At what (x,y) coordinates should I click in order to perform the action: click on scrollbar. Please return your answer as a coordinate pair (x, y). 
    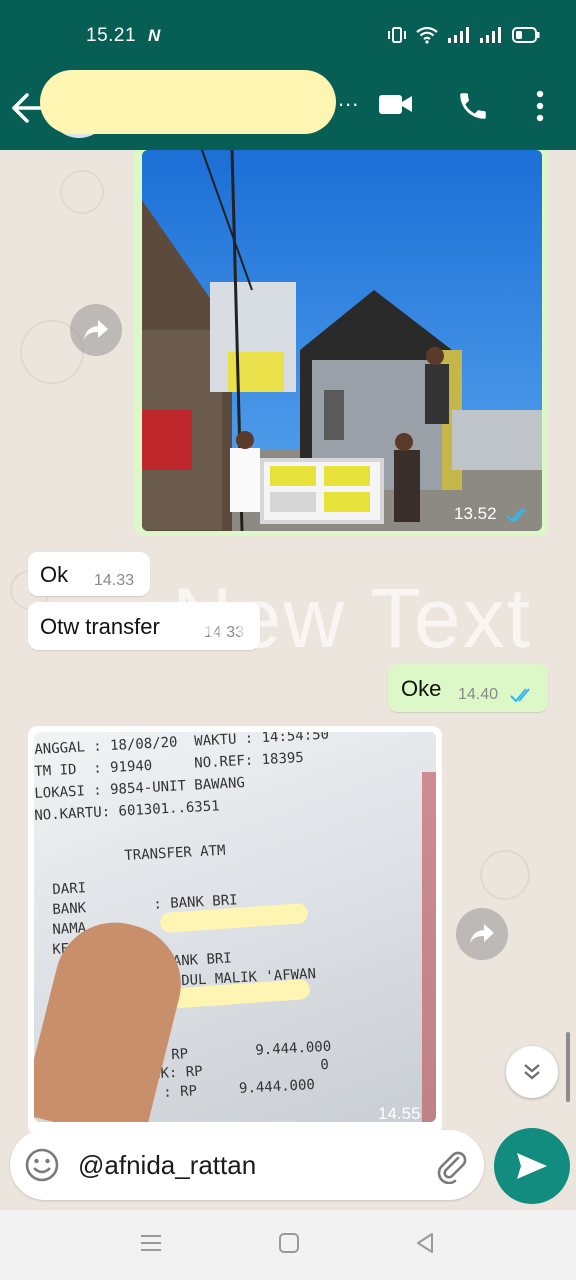
    Looking at the image, I should click on (568, 1067).